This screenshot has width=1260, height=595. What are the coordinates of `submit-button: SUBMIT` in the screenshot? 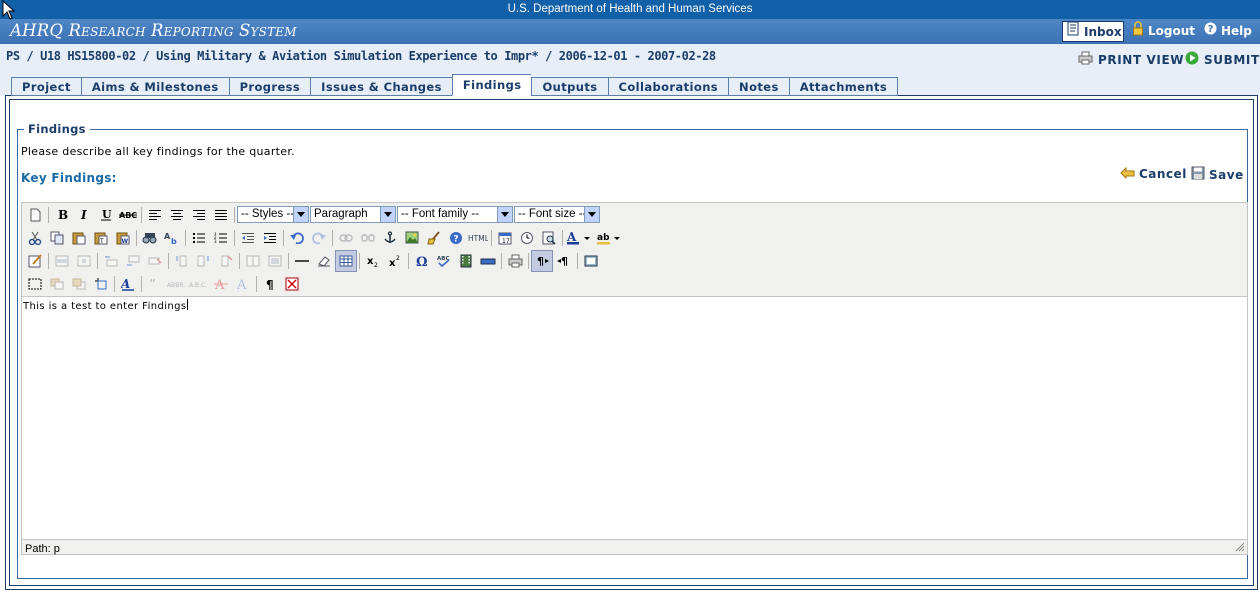 It's located at (1222, 59).